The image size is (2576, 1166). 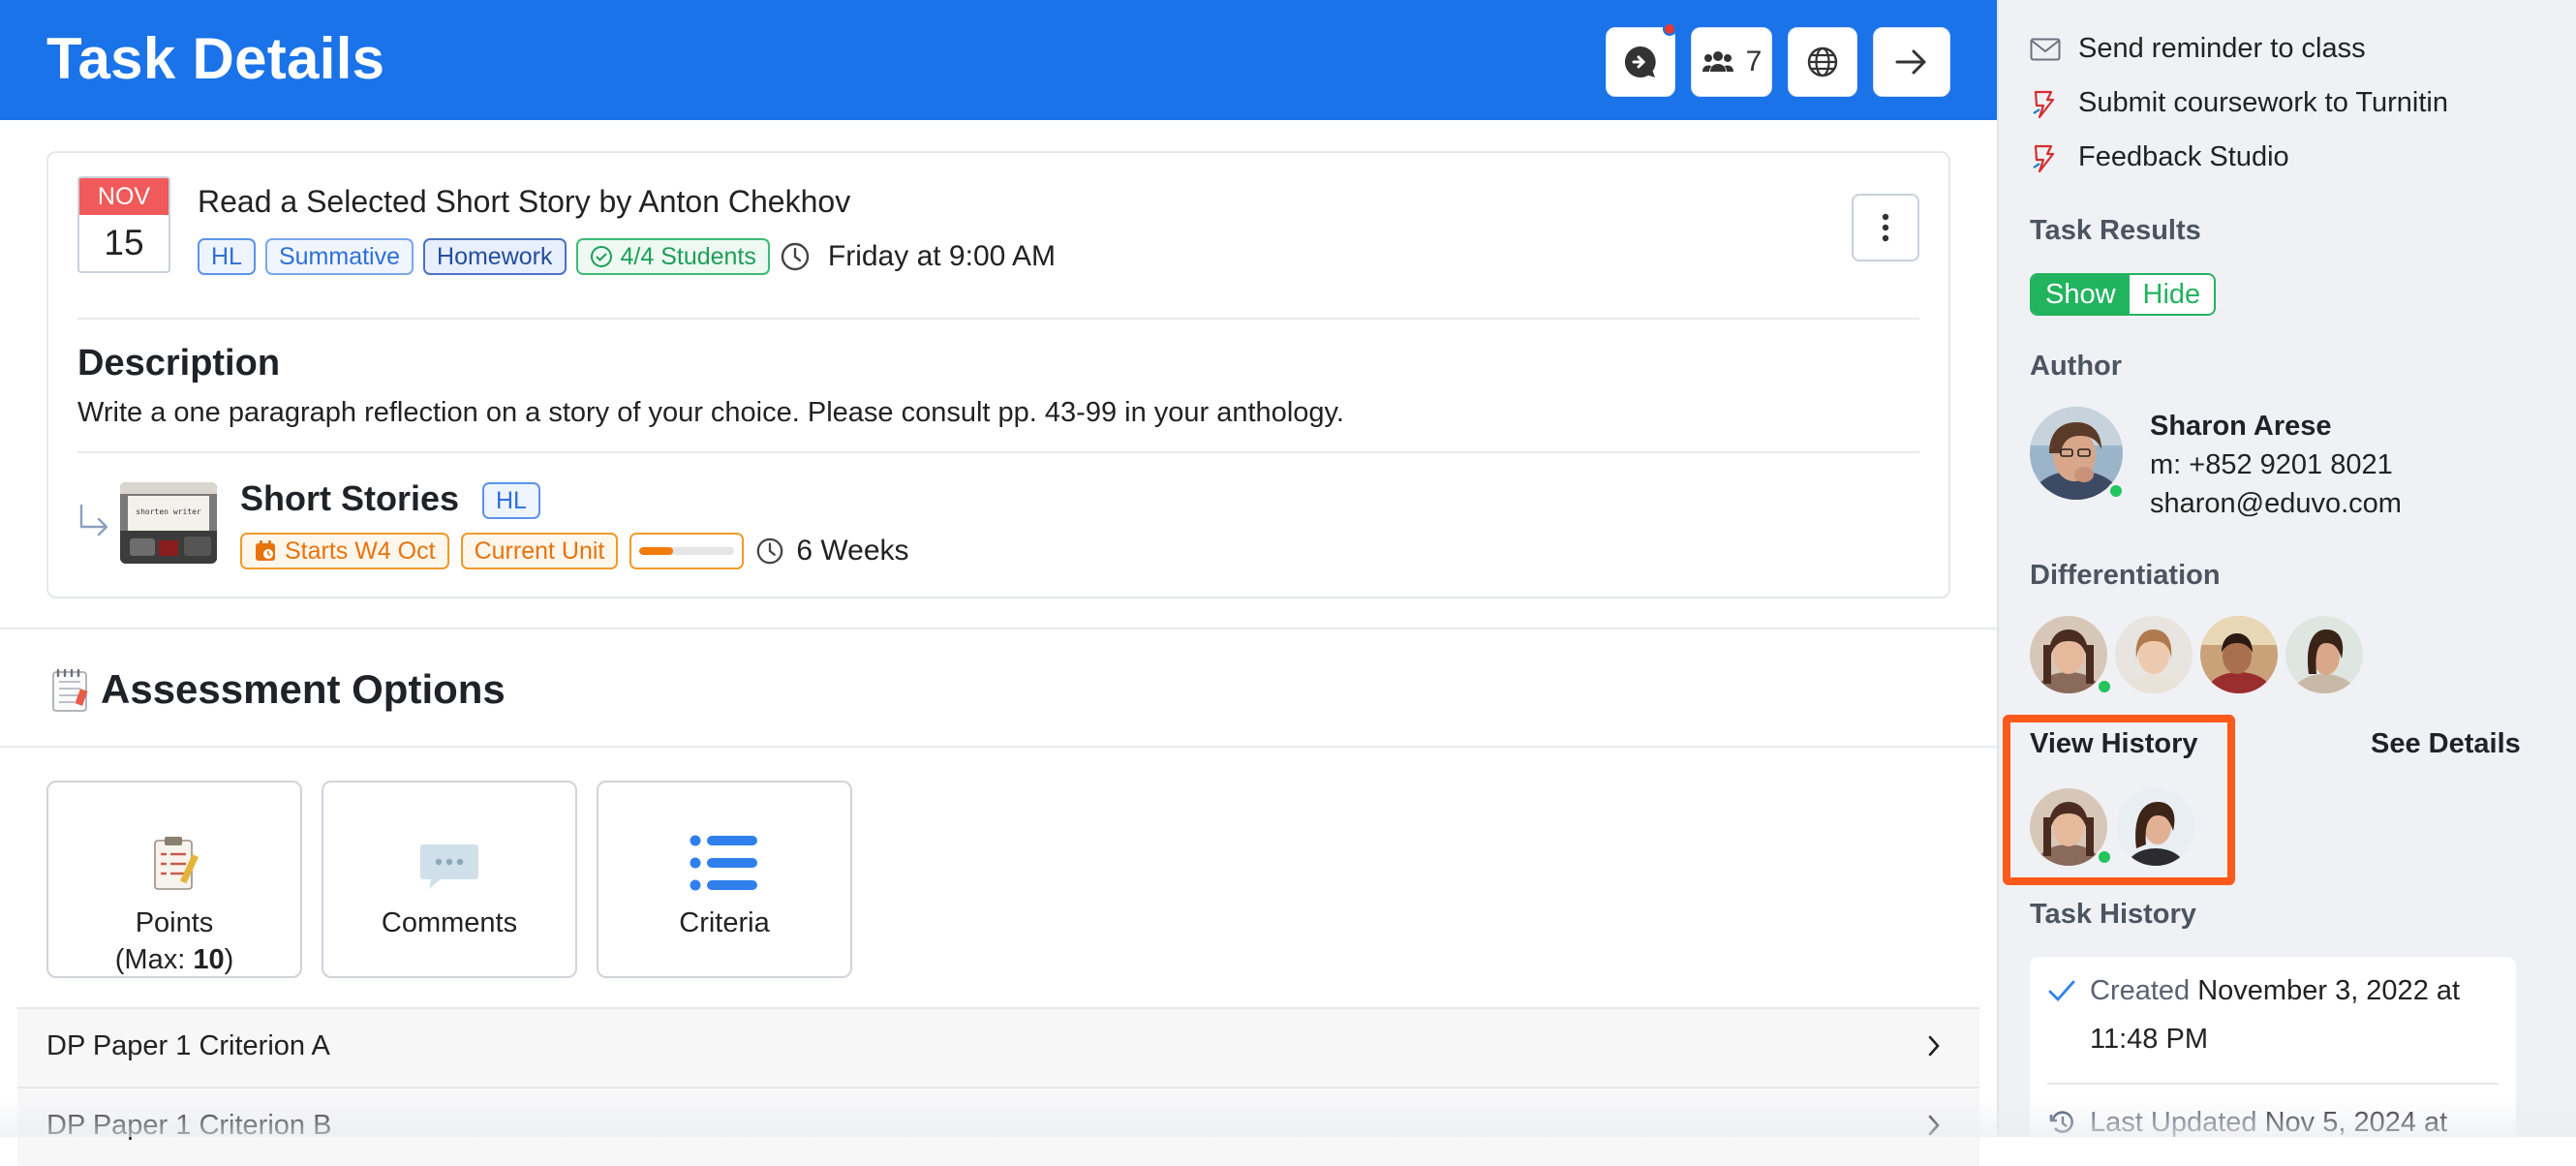 I want to click on author-phone: m: +852 9201 8021, so click(x=2271, y=465).